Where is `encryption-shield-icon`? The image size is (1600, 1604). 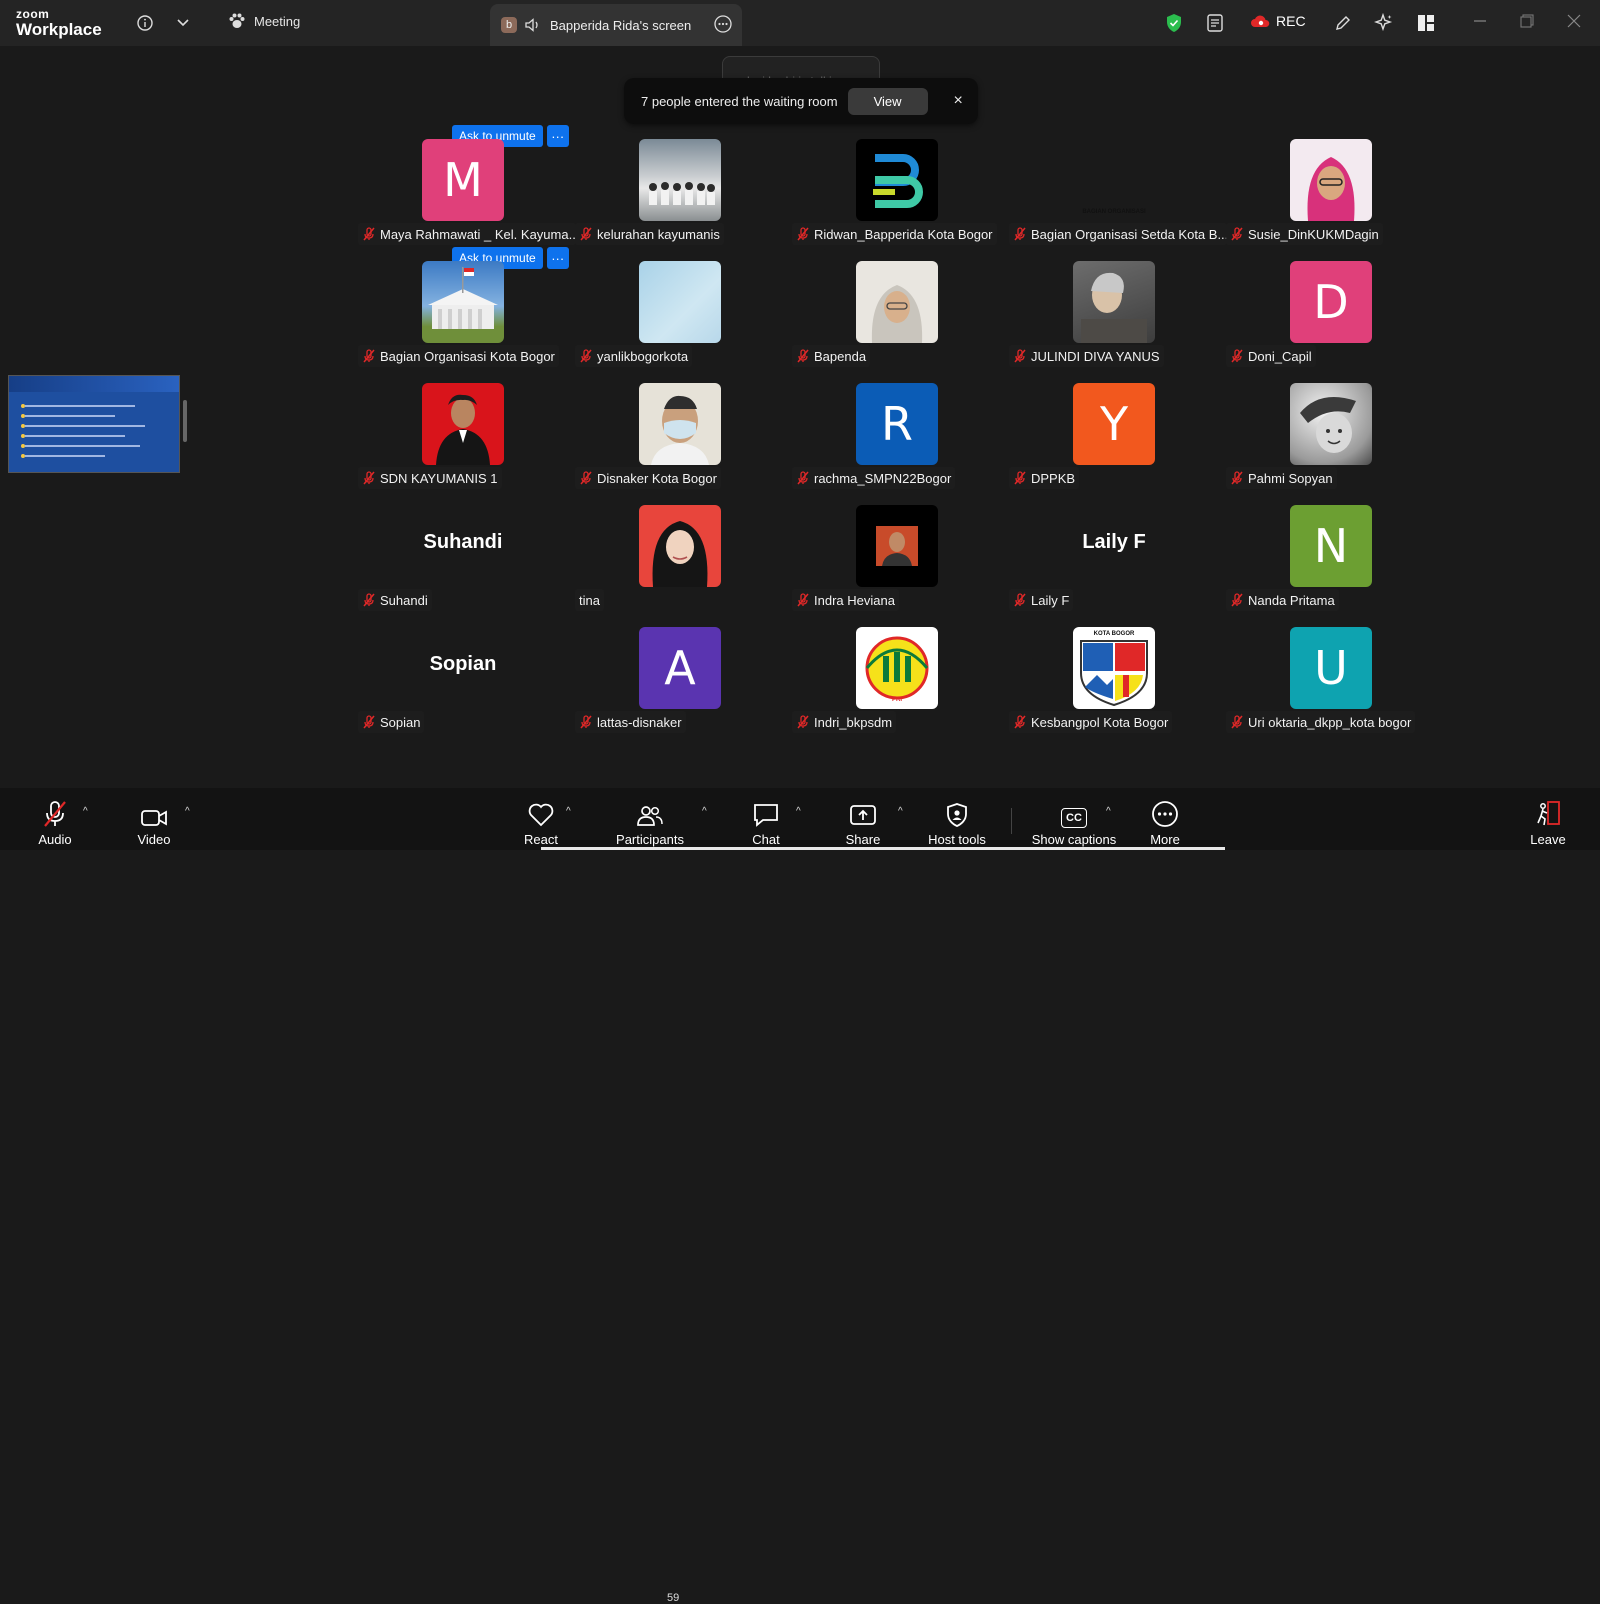 encryption-shield-icon is located at coordinates (1174, 23).